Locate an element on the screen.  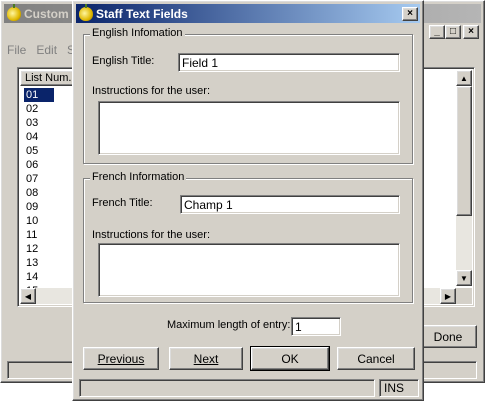
english-instructions-label: Instructions for the user: is located at coordinates (151, 91).